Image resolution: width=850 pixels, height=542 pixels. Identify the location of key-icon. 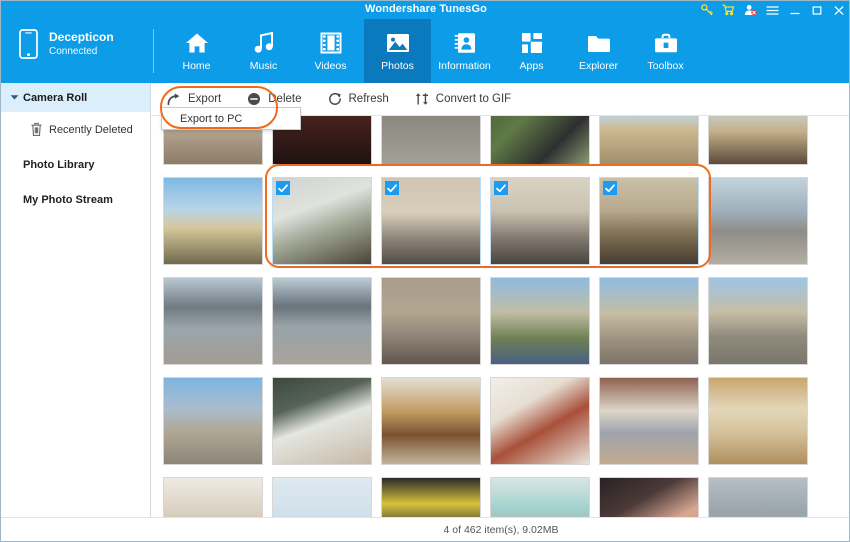
(706, 10).